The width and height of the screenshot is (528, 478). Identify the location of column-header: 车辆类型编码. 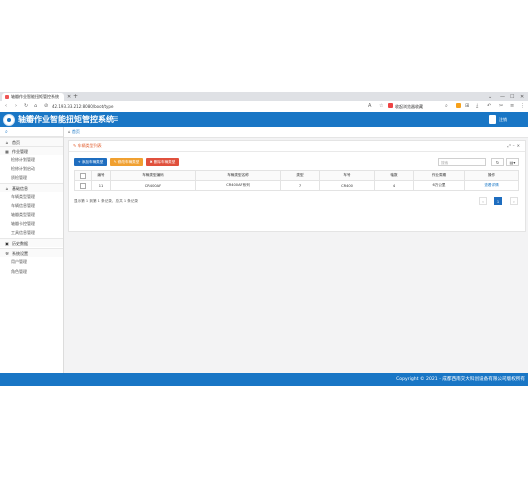
(153, 175).